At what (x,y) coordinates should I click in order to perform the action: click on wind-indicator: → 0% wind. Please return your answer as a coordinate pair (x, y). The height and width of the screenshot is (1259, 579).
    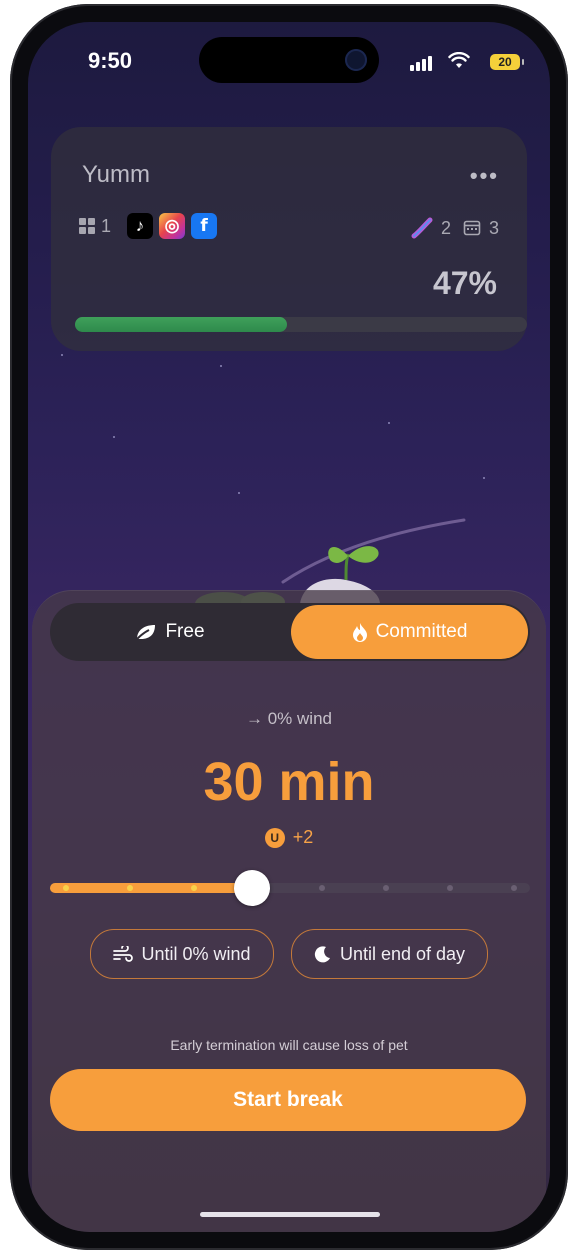
    Looking at the image, I should click on (289, 718).